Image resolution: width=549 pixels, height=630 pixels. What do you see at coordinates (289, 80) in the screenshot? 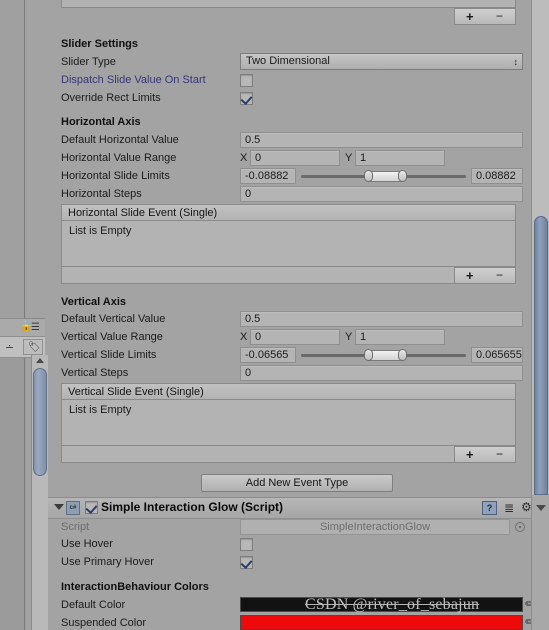
I see `dispatch-on-start-row: Dispatch Slide Value On Start` at bounding box center [289, 80].